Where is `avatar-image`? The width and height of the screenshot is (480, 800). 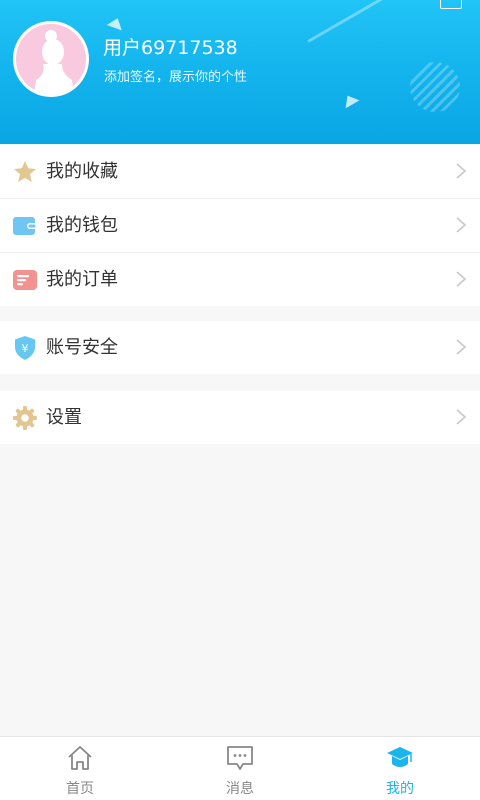
avatar-image is located at coordinates (51, 59).